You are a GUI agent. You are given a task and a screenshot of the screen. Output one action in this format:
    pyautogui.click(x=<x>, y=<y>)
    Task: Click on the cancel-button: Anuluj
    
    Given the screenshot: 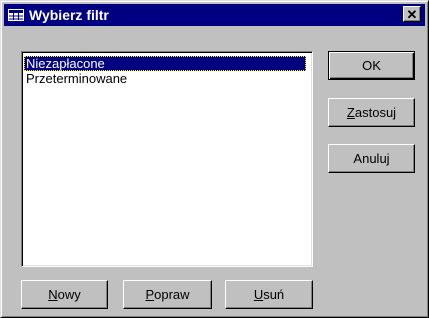 What is the action you would take?
    pyautogui.click(x=371, y=158)
    